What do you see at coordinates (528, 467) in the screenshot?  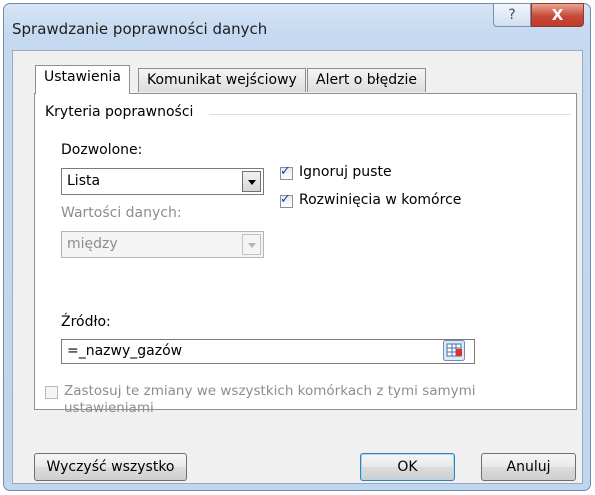 I see `cancel-button: Anuluj` at bounding box center [528, 467].